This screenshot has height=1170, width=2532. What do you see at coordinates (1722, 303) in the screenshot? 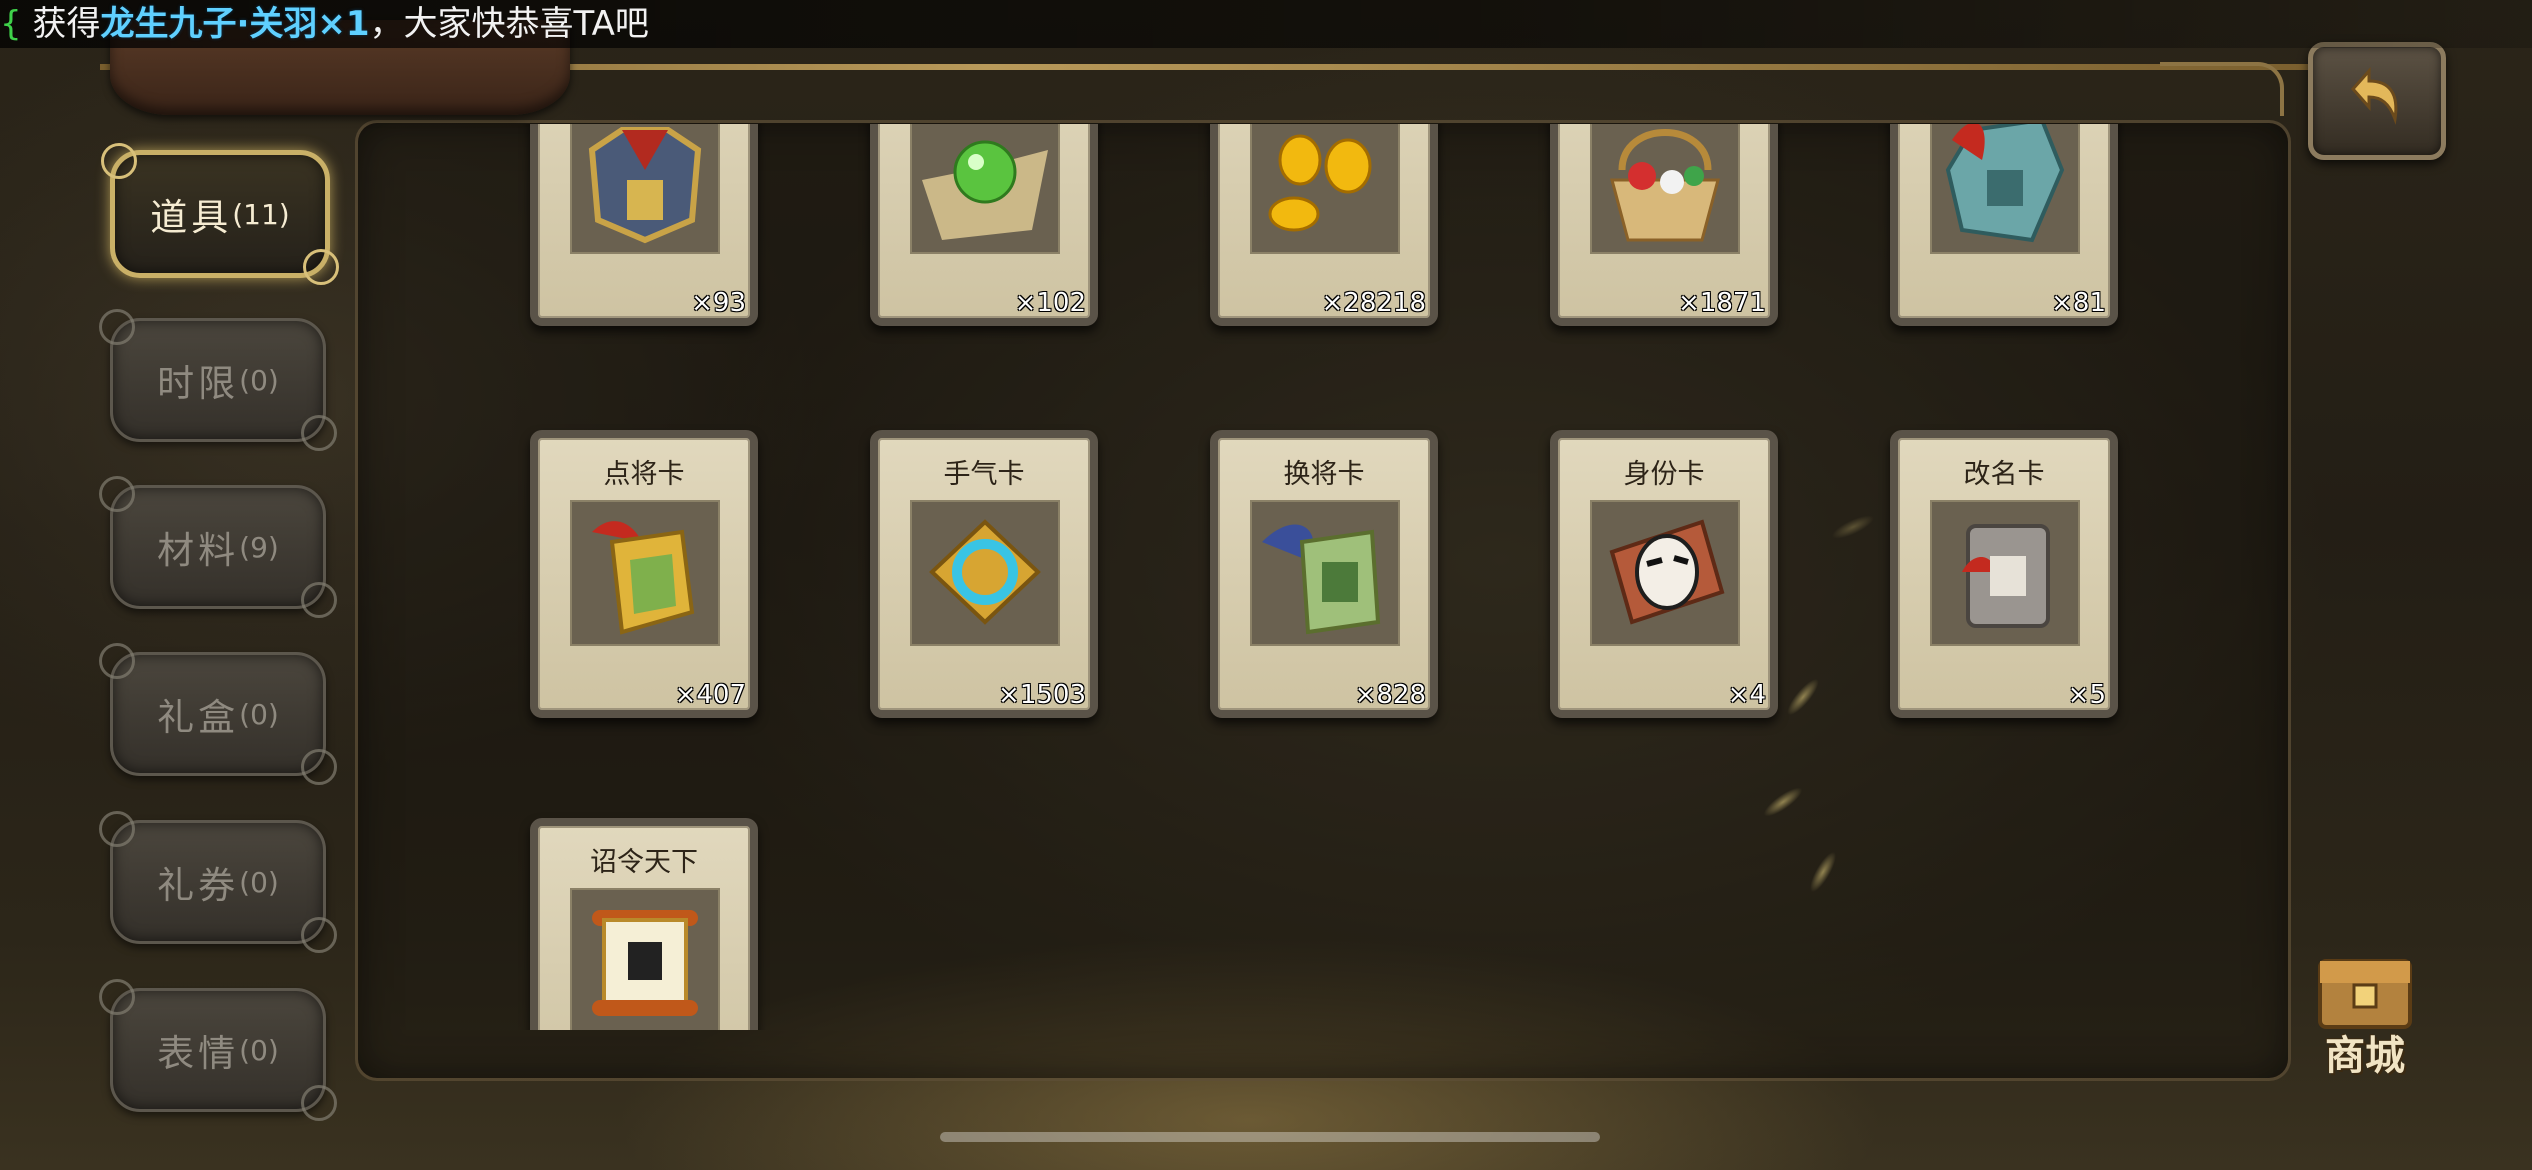
I see `item-quantity: ×1871` at bounding box center [1722, 303].